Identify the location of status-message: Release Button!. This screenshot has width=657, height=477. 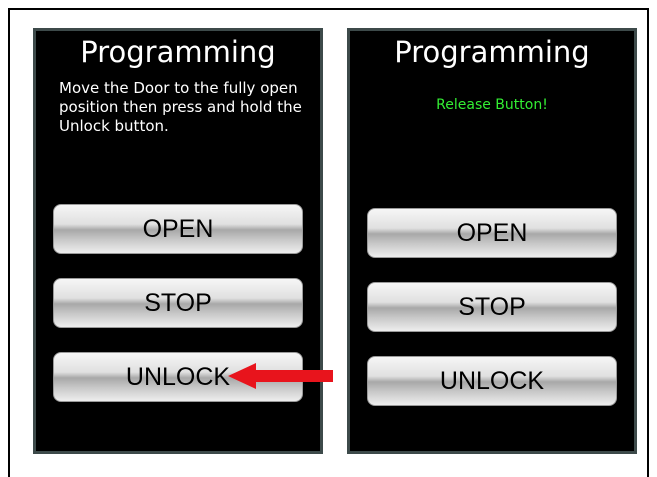
(492, 105).